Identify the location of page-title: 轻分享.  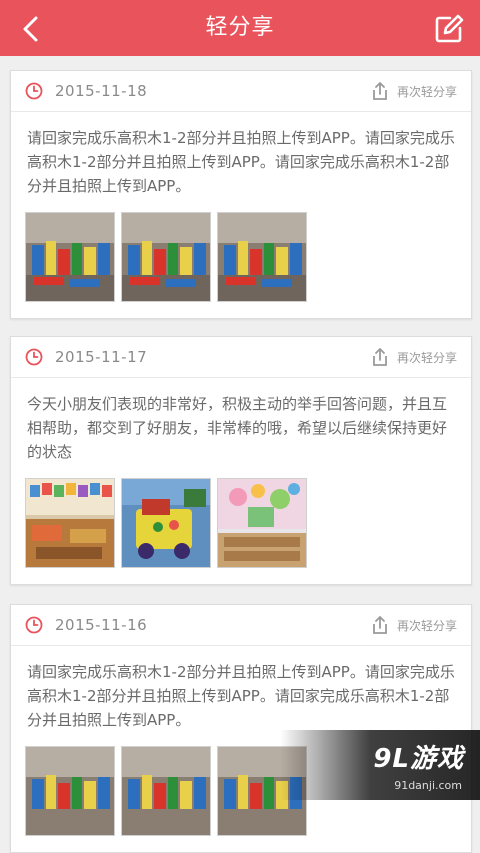
(240, 27).